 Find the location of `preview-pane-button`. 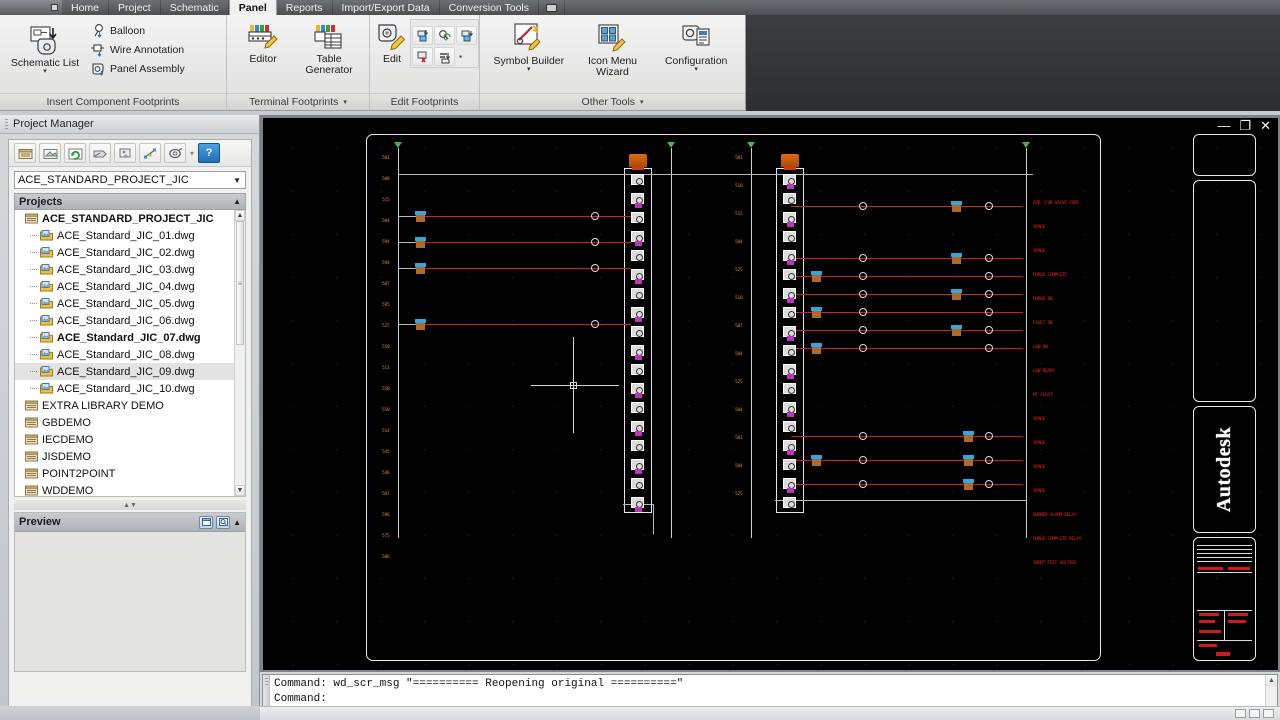

preview-pane-button is located at coordinates (206, 522).